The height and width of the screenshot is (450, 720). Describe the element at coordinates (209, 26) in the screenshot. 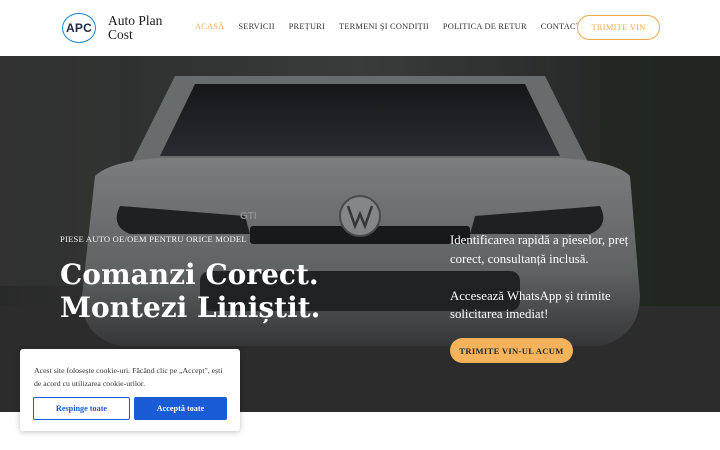

I see `nav-item-acasa: ACASĂ` at that location.